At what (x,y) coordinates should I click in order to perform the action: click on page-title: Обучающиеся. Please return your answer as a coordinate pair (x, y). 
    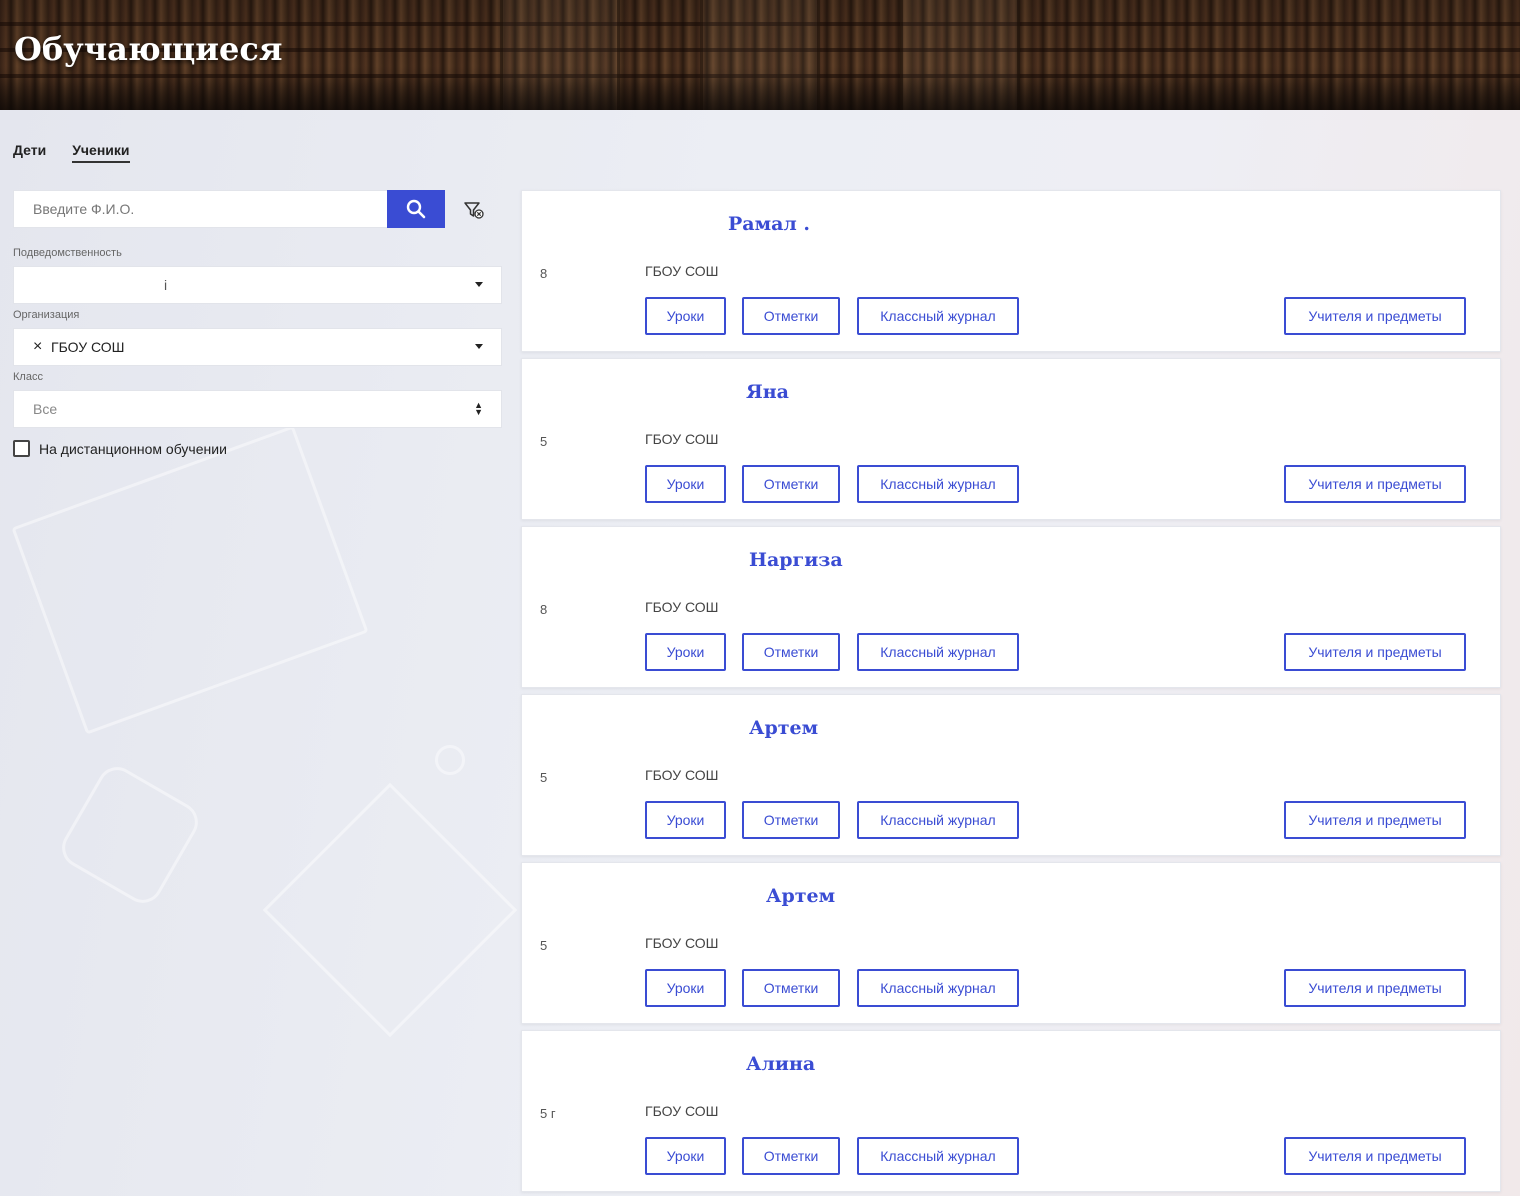
    Looking at the image, I should click on (148, 49).